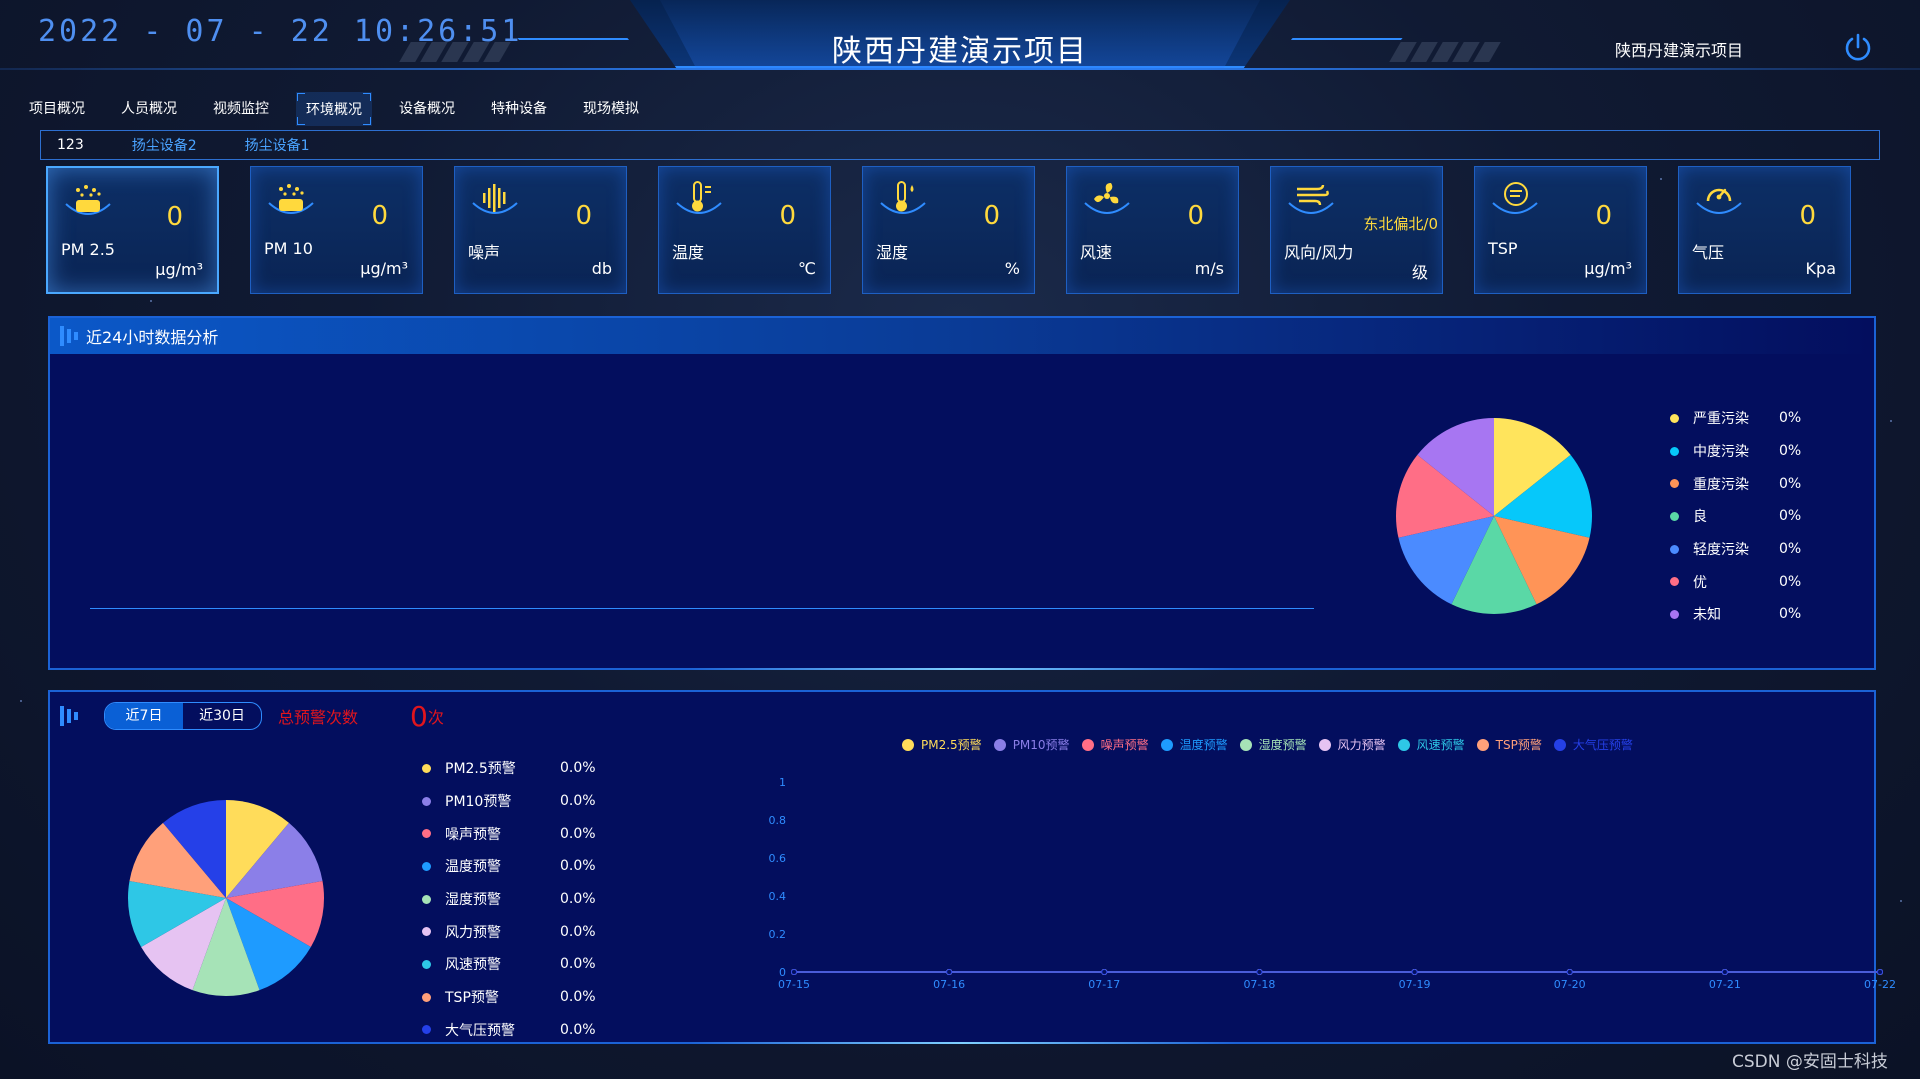 The height and width of the screenshot is (1079, 1920). What do you see at coordinates (892, 252) in the screenshot?
I see `card-label: 湿度` at bounding box center [892, 252].